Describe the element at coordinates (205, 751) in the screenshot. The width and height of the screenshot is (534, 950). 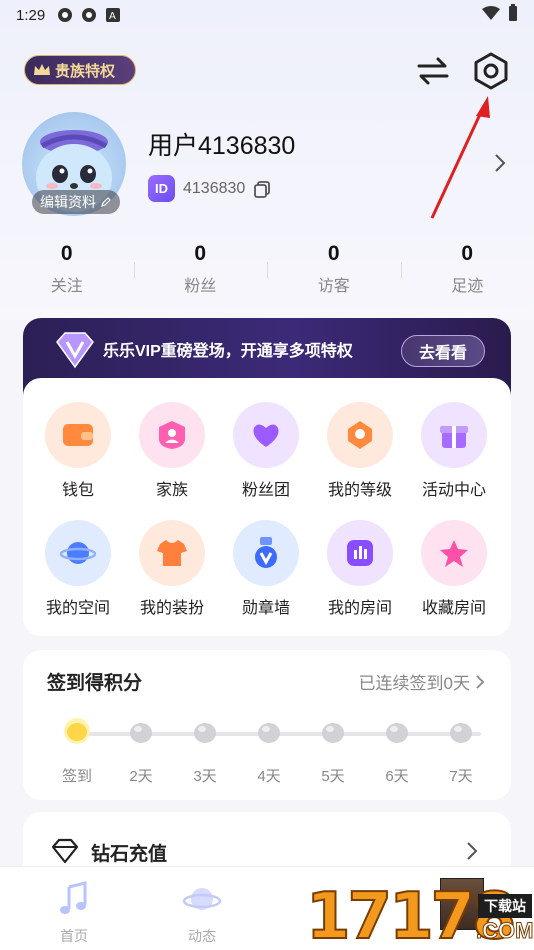
I see `sign-day-3: 3天` at that location.